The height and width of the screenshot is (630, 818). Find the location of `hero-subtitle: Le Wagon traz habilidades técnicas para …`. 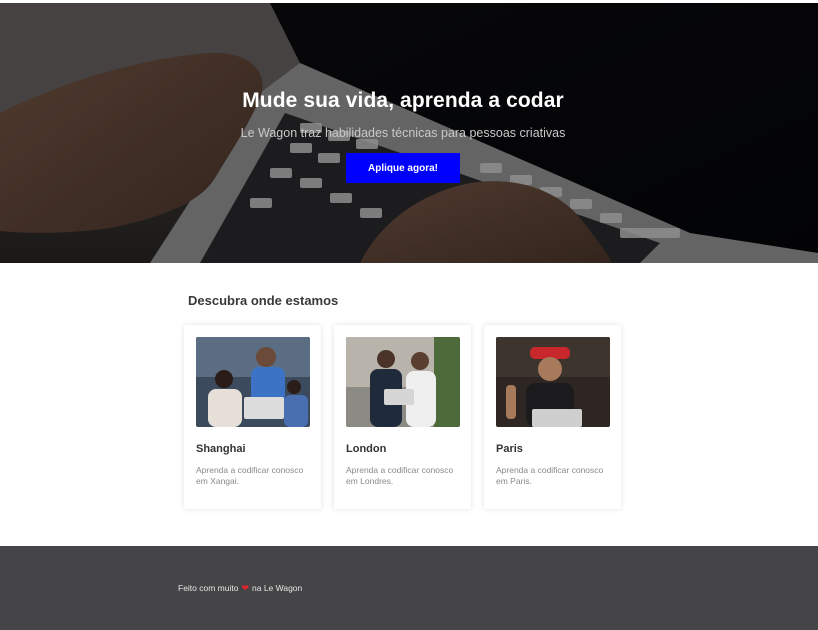

hero-subtitle: Le Wagon traz habilidades técnicas para … is located at coordinates (403, 133).